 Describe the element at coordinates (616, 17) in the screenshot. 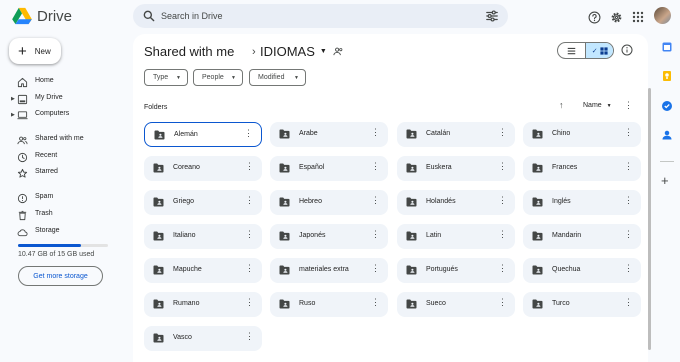

I see `settings-gear-icon` at that location.